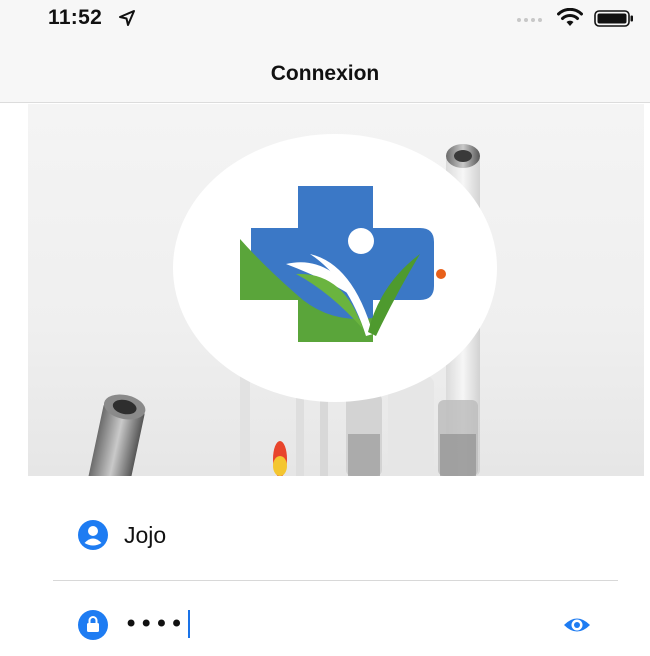 The width and height of the screenshot is (650, 656). Describe the element at coordinates (529, 20) in the screenshot. I see `signal-dots-icon` at that location.